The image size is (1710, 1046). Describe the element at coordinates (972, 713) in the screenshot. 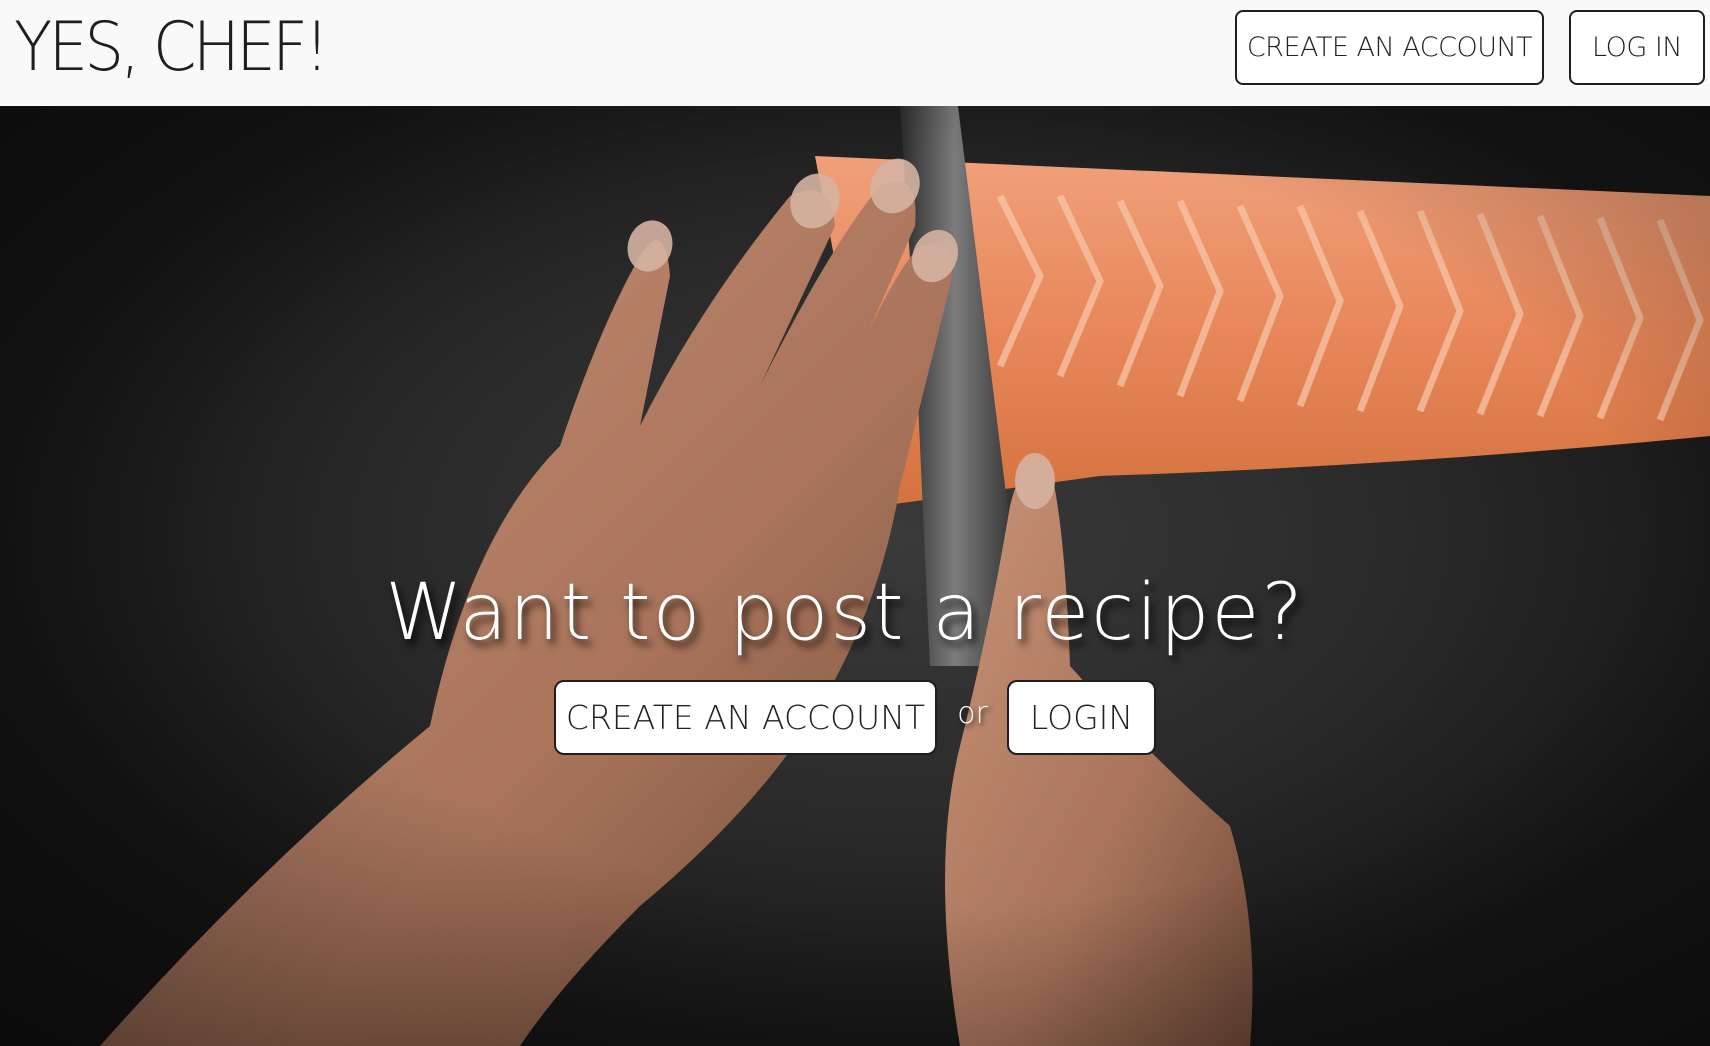

I see `hero-or-separator: or` at that location.